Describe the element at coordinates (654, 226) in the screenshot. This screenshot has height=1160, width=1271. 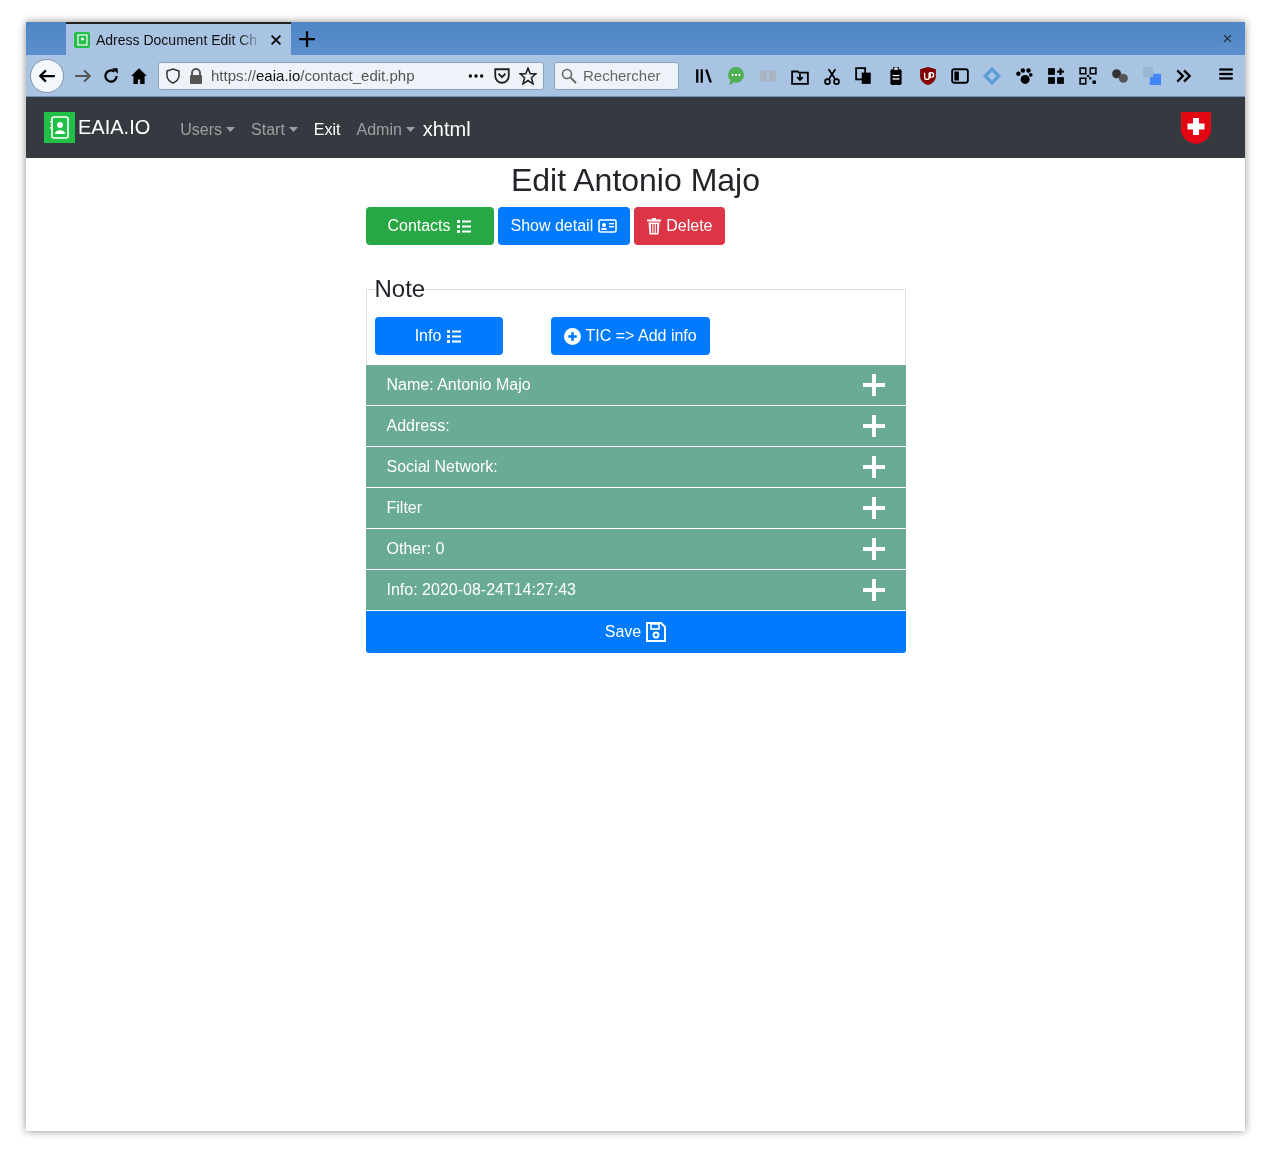
I see `trash-icon` at that location.